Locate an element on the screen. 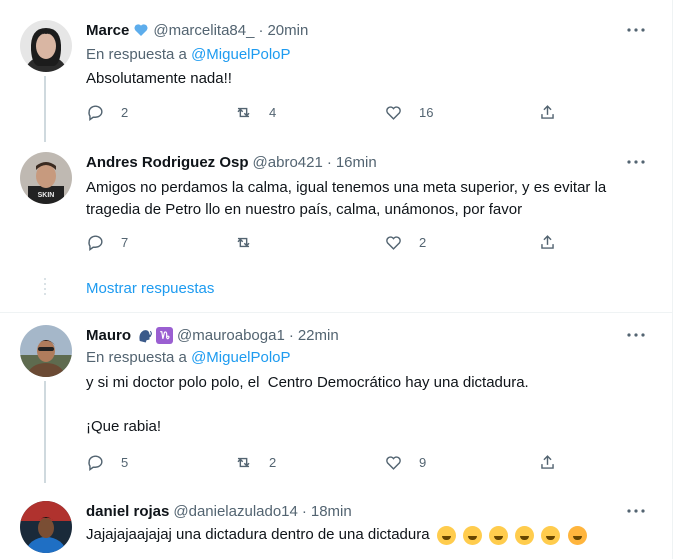 The width and height of the screenshot is (700, 559). timestamp: 16min is located at coordinates (356, 162).